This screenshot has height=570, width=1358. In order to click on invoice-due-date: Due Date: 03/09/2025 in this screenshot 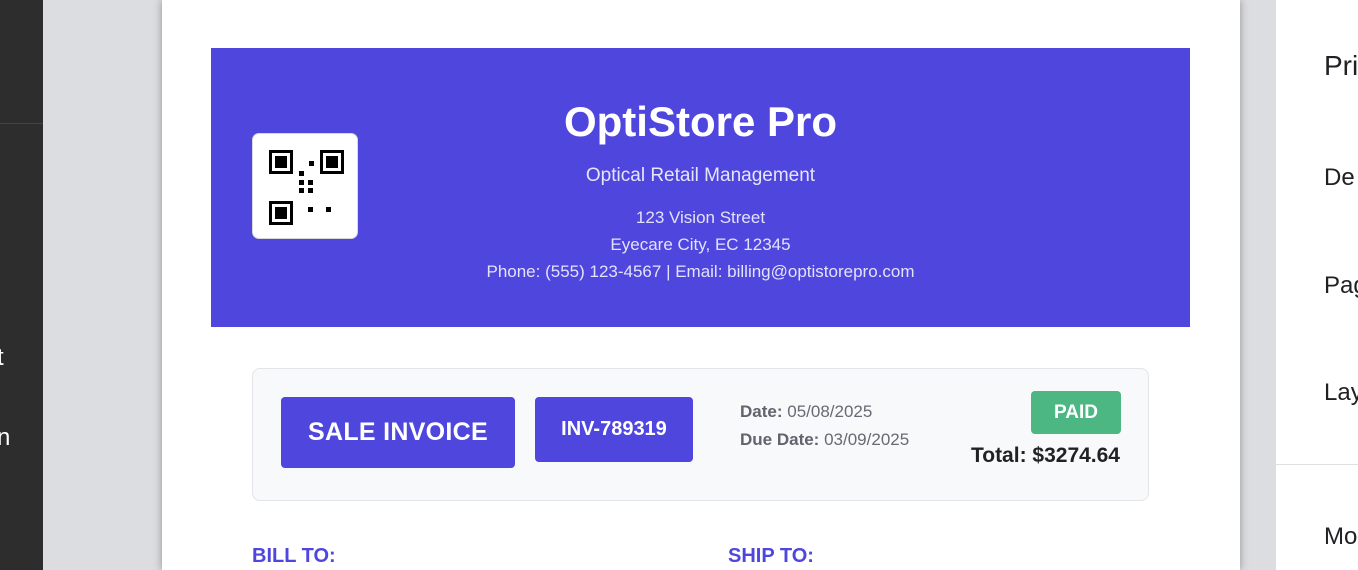, I will do `click(824, 440)`.